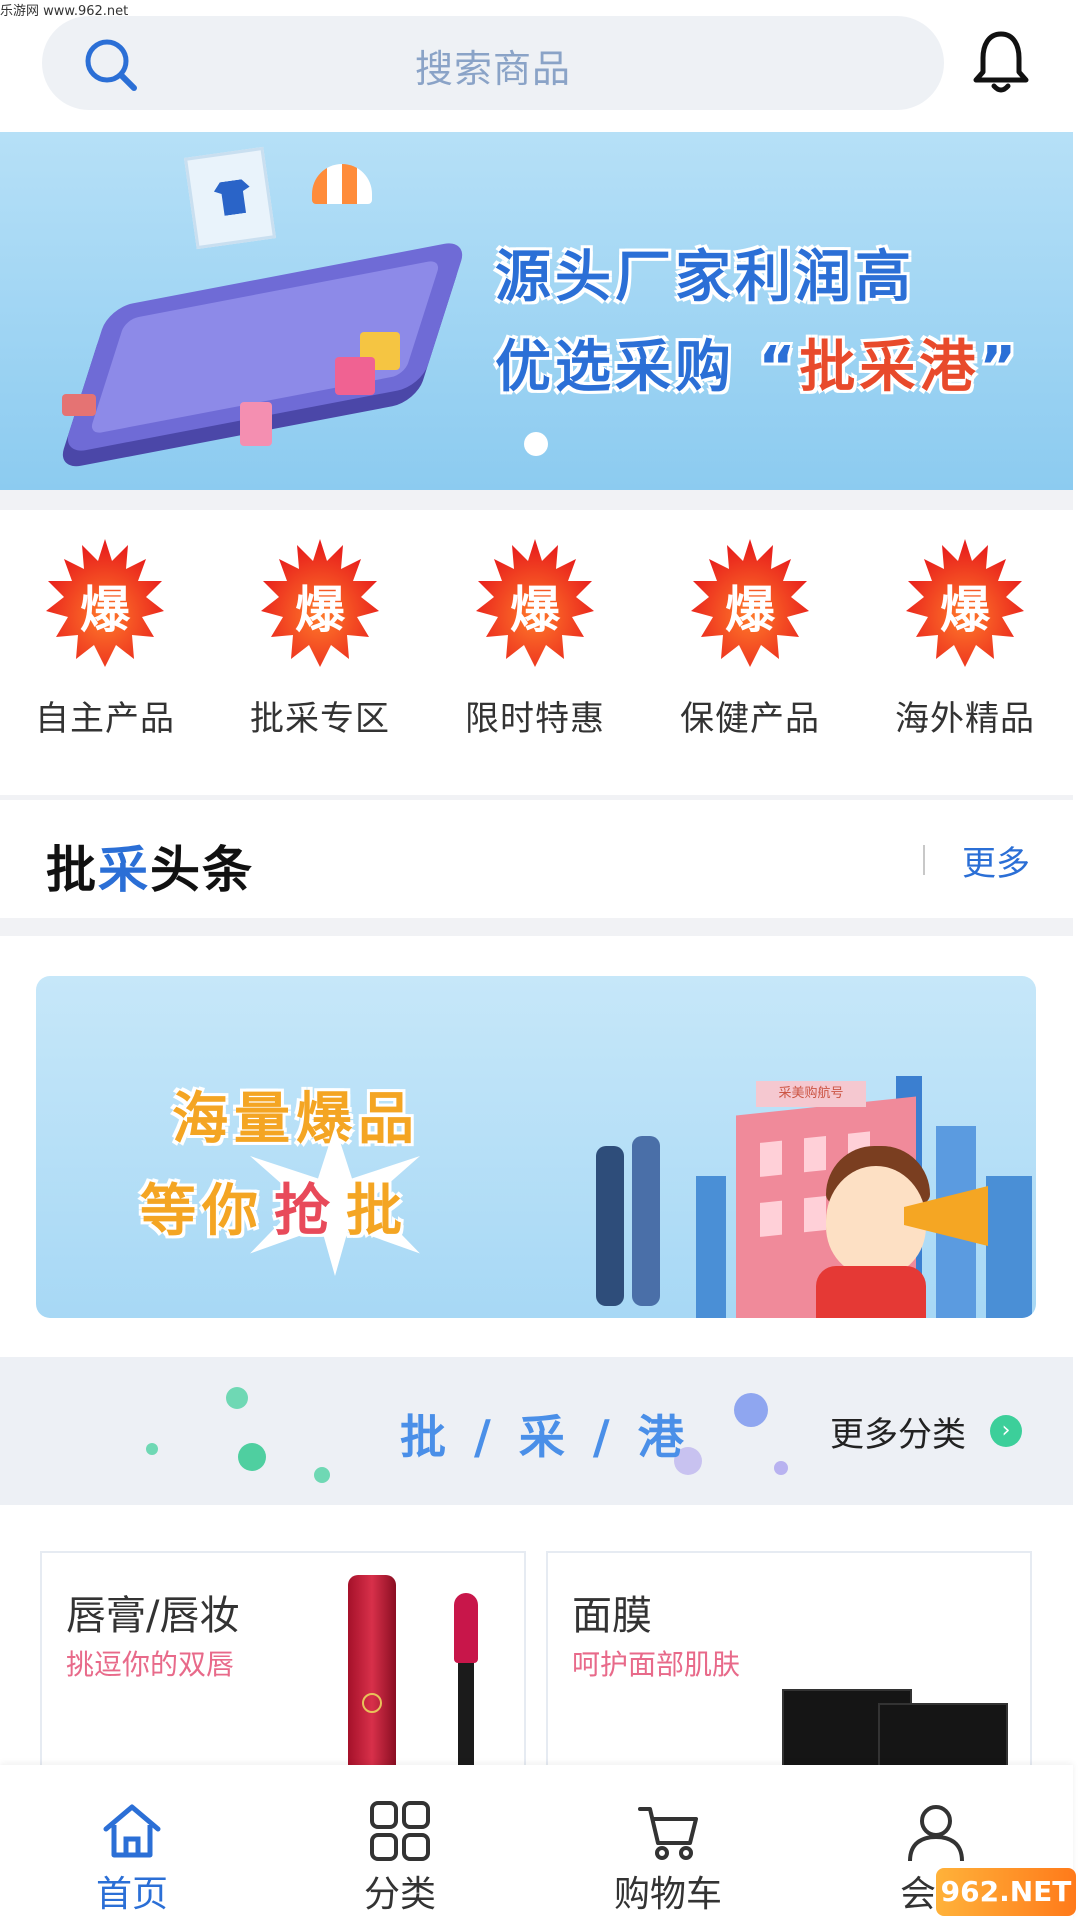  Describe the element at coordinates (536, 444) in the screenshot. I see `carousel-indicator-dot` at that location.